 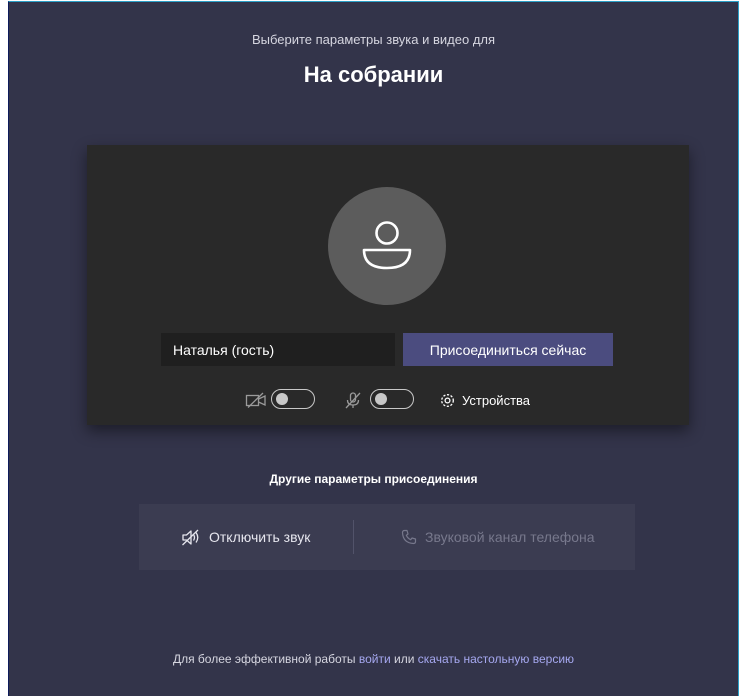 What do you see at coordinates (264, 659) in the screenshot?
I see `footer-prefix: Для более эффективной работы` at bounding box center [264, 659].